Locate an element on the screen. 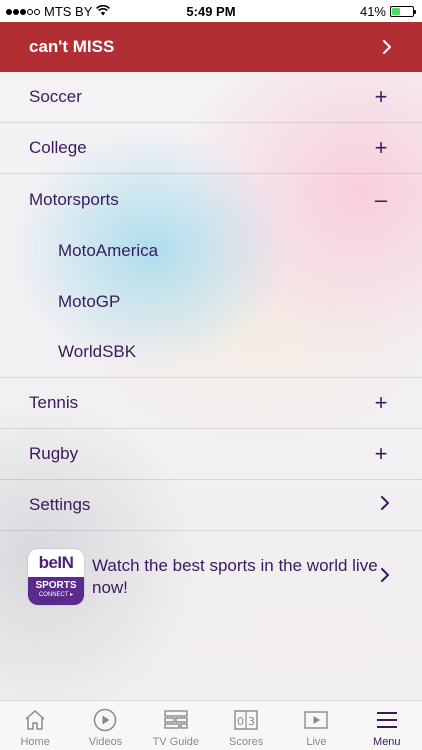 Image resolution: width=422 pixels, height=750 pixels. tab-label: Videos is located at coordinates (105, 742).